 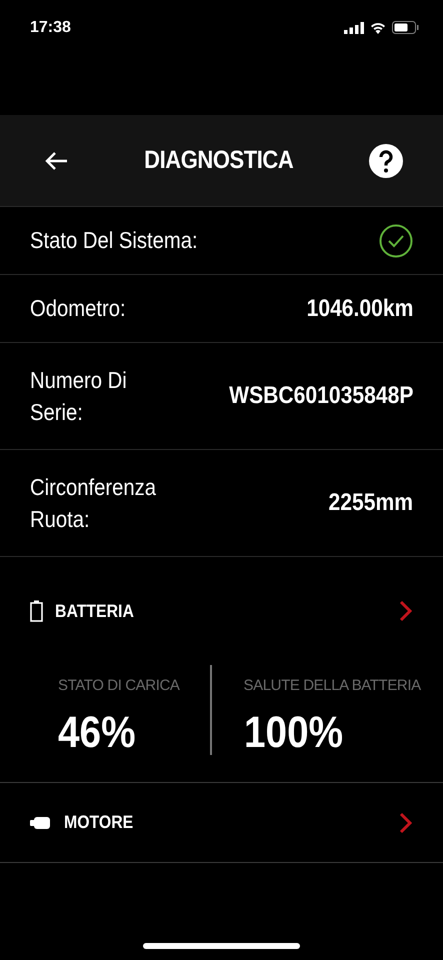 What do you see at coordinates (219, 160) in the screenshot?
I see `page-title: DIAGNOSTICA` at bounding box center [219, 160].